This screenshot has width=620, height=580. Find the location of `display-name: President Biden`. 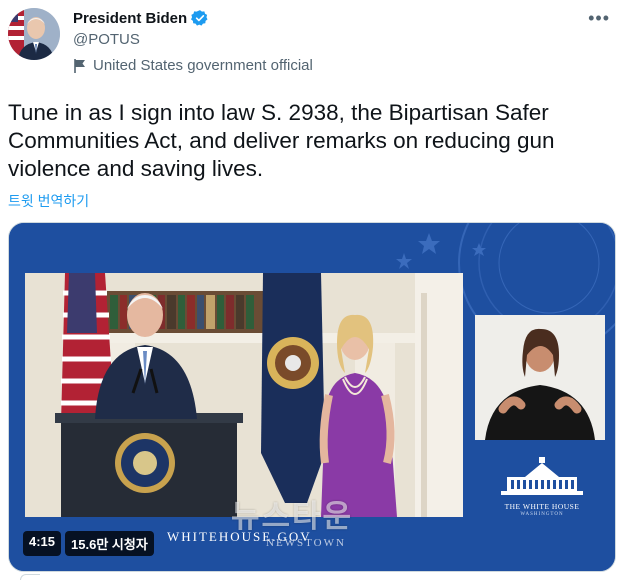

display-name: President Biden is located at coordinates (141, 18).